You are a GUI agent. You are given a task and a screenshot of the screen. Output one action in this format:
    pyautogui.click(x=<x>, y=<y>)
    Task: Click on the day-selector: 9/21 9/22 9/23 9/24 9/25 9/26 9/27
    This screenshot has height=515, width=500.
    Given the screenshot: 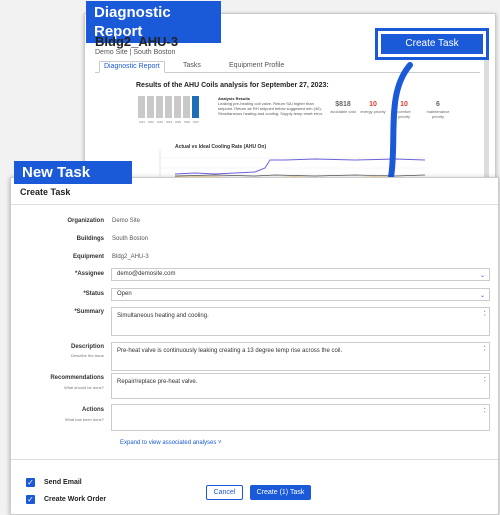 What is the action you would take?
    pyautogui.click(x=174, y=110)
    